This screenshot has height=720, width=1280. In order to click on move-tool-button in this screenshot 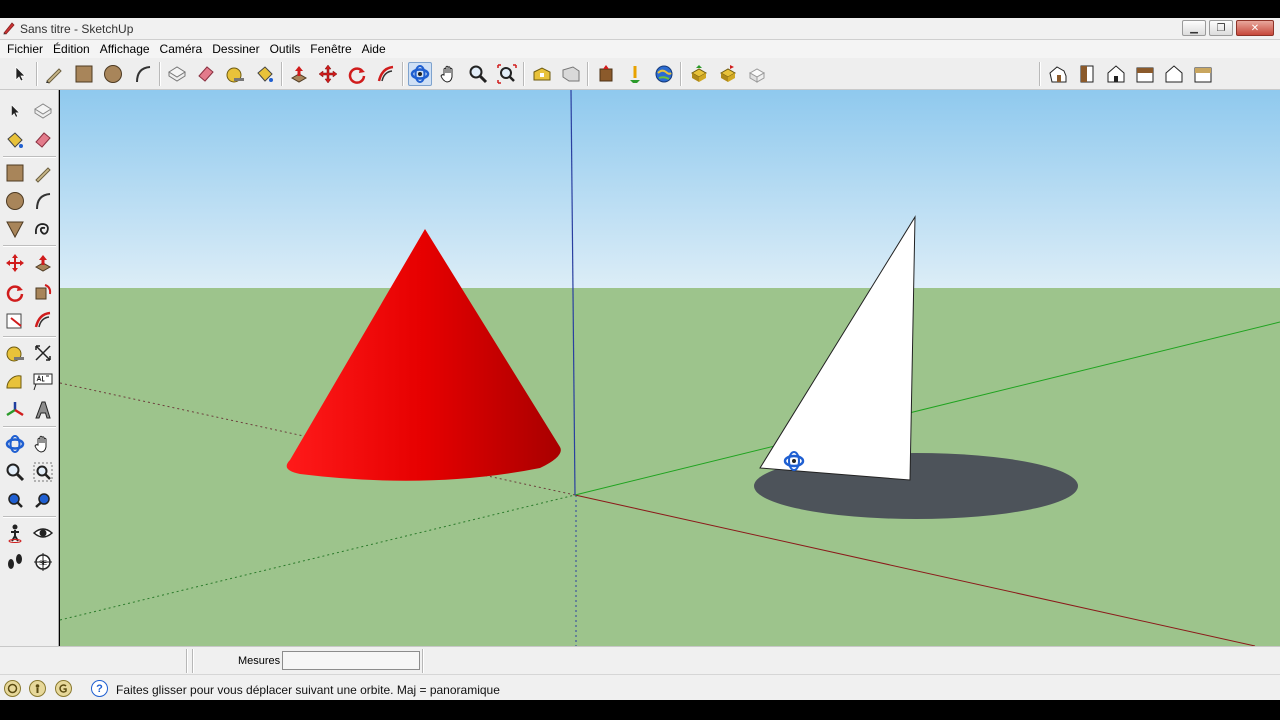, I will do `click(328, 74)`.